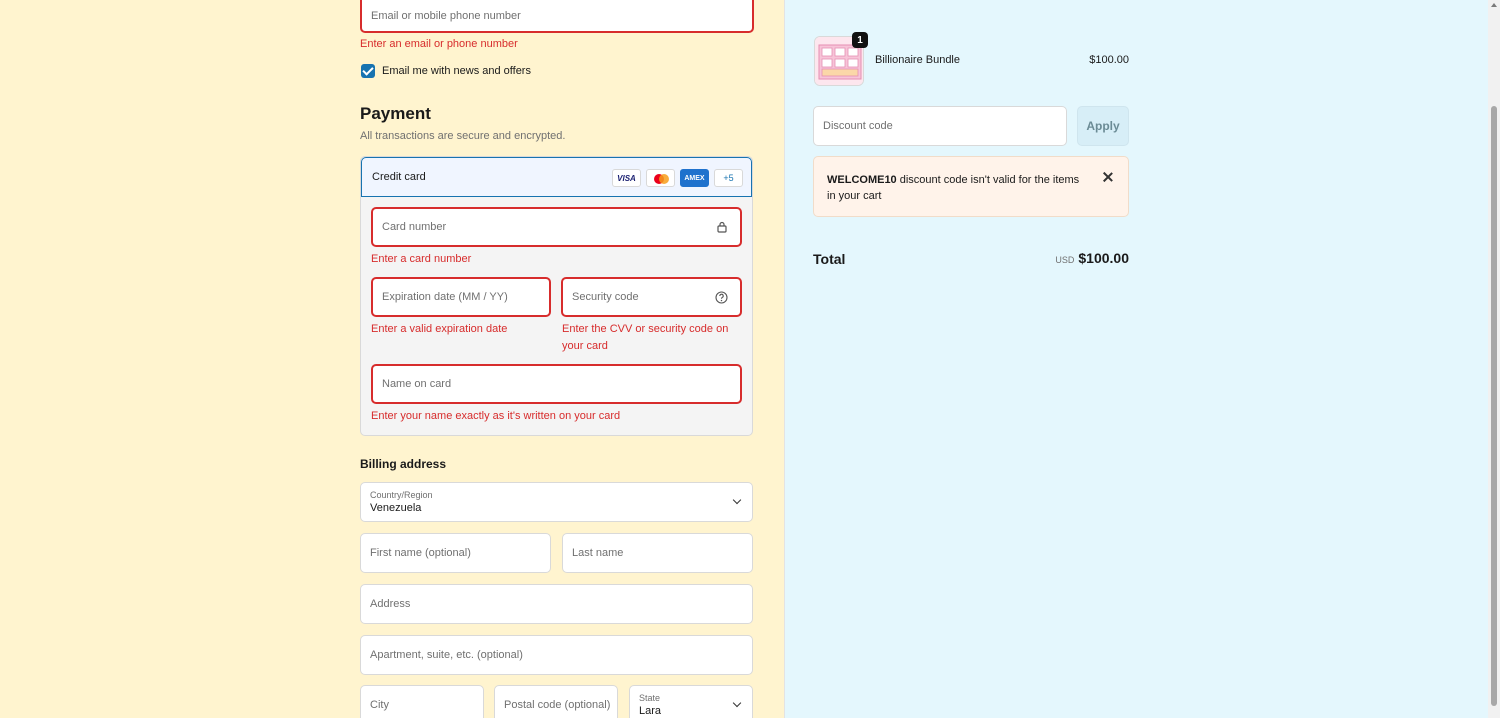  Describe the element at coordinates (917, 60) in the screenshot. I see `product-name: Billionaire Bundle` at that location.